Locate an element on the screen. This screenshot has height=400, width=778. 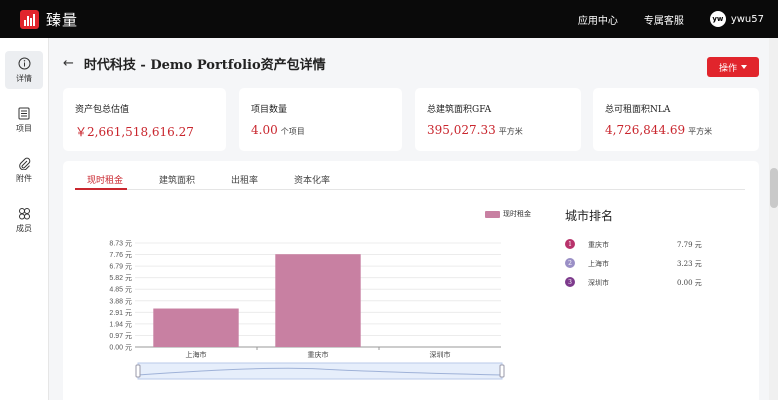
card-label: 总建筑面积GFA is located at coordinates (459, 110).